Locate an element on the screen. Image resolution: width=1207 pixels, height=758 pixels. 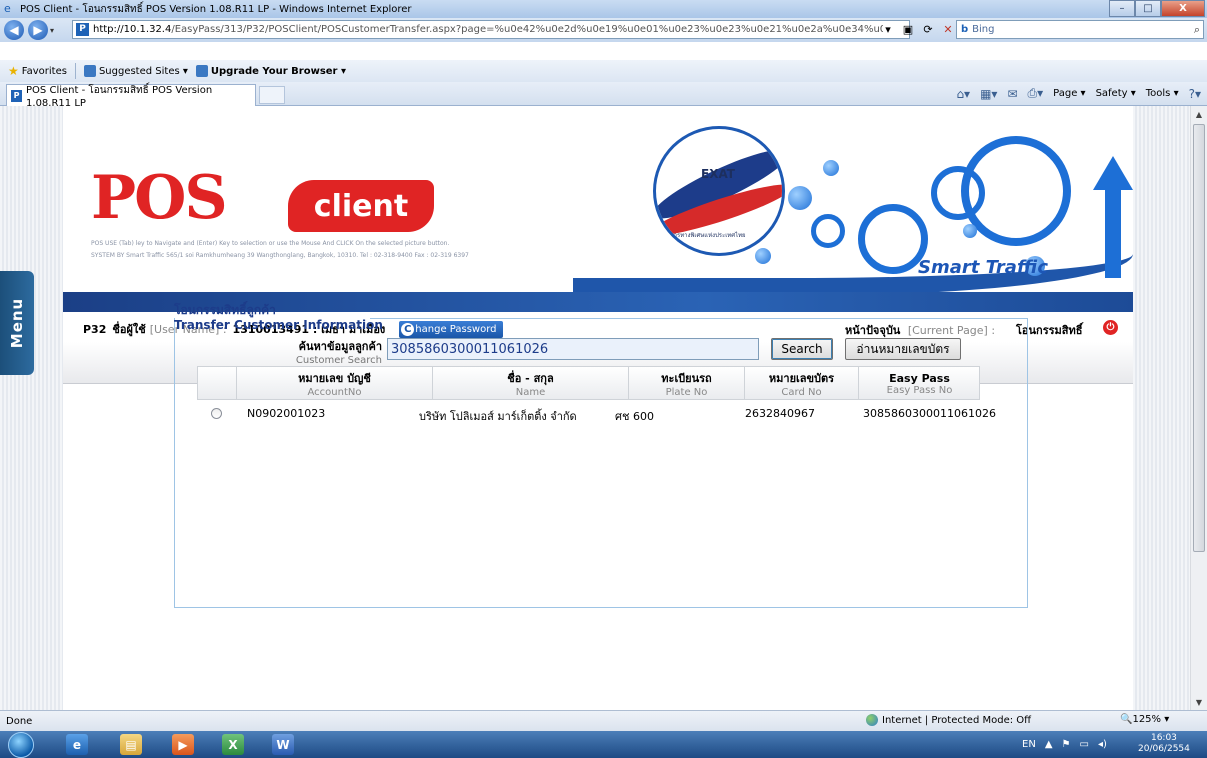
excel-taskbar-icon: X is located at coordinates (233, 744).